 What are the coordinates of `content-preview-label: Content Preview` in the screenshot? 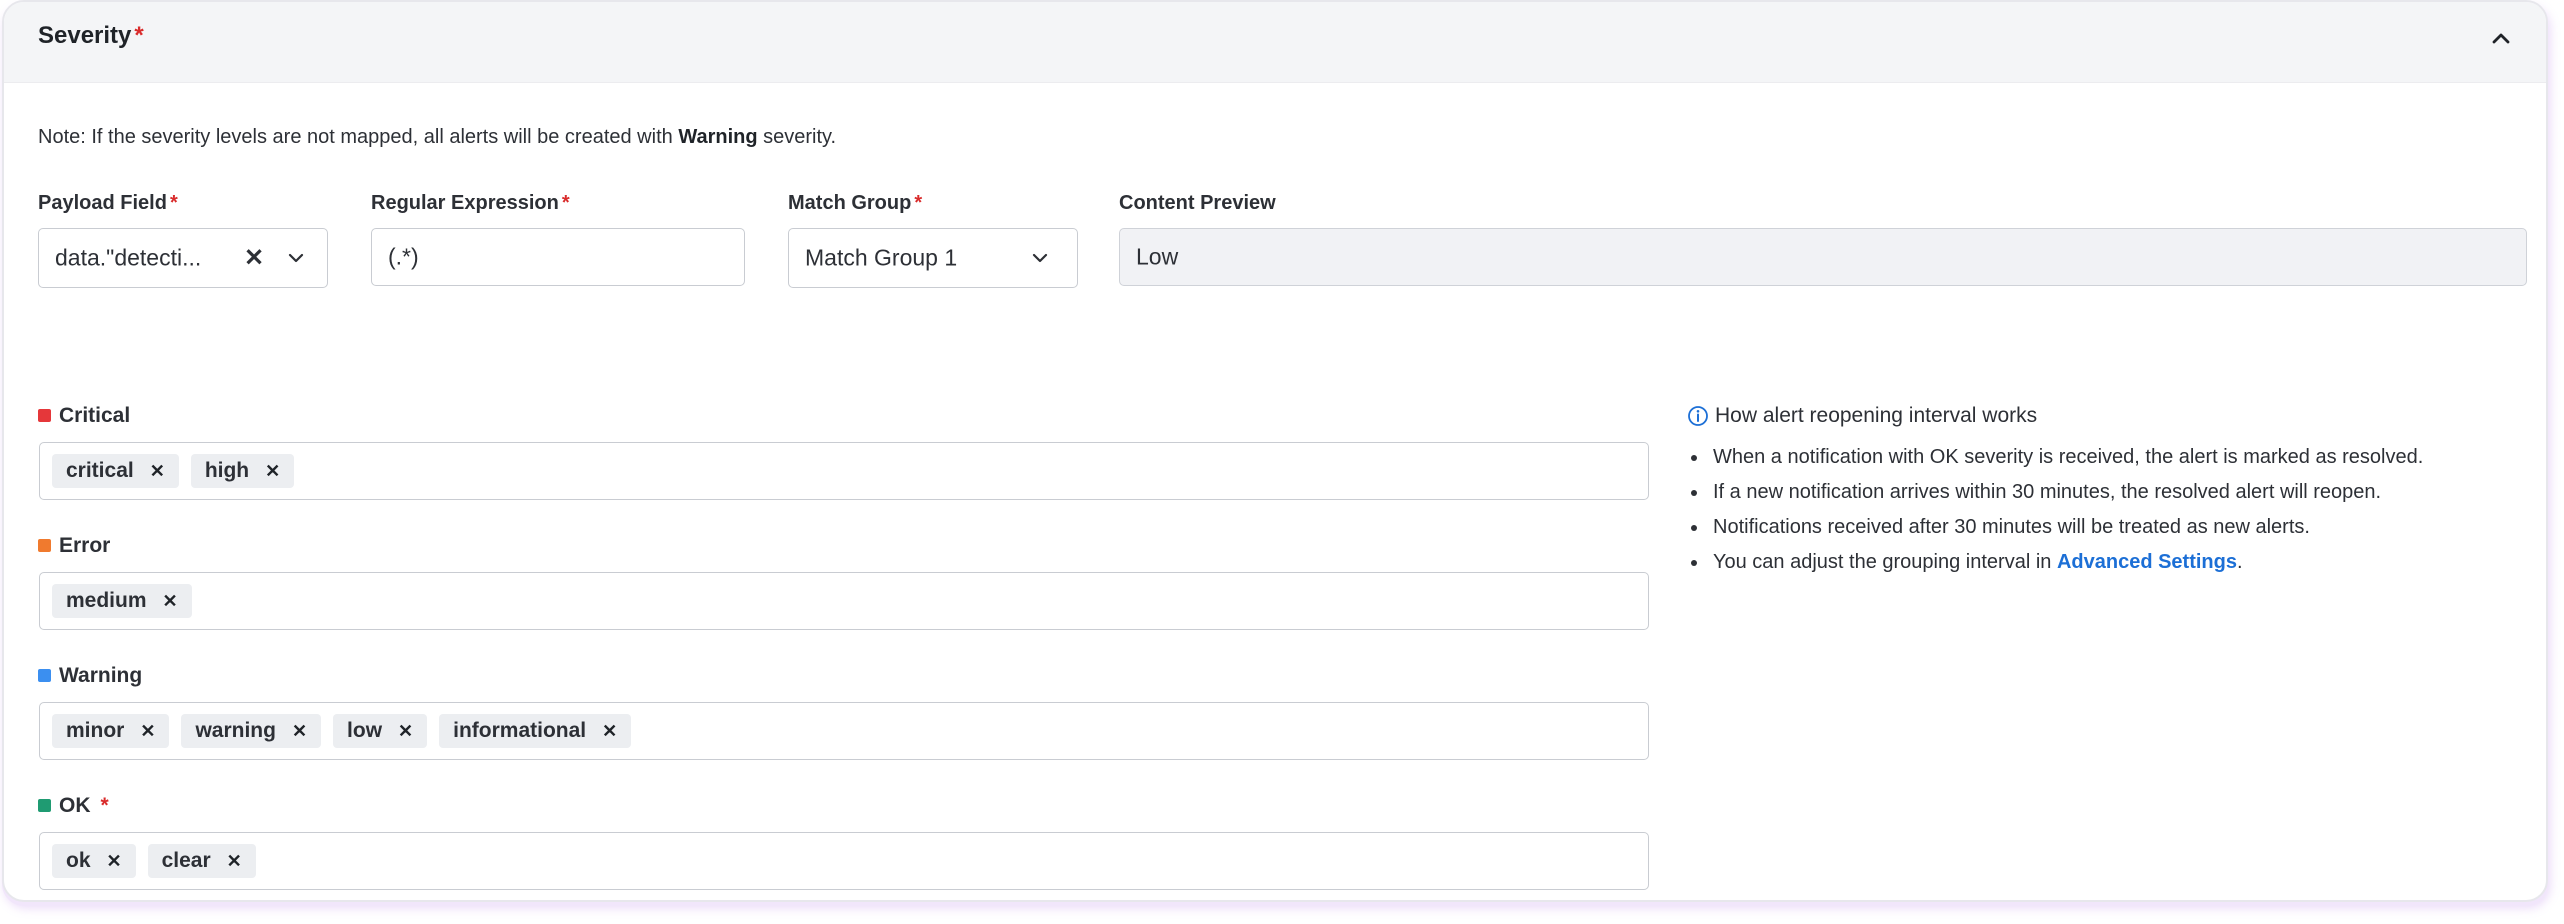 It's located at (1197, 203).